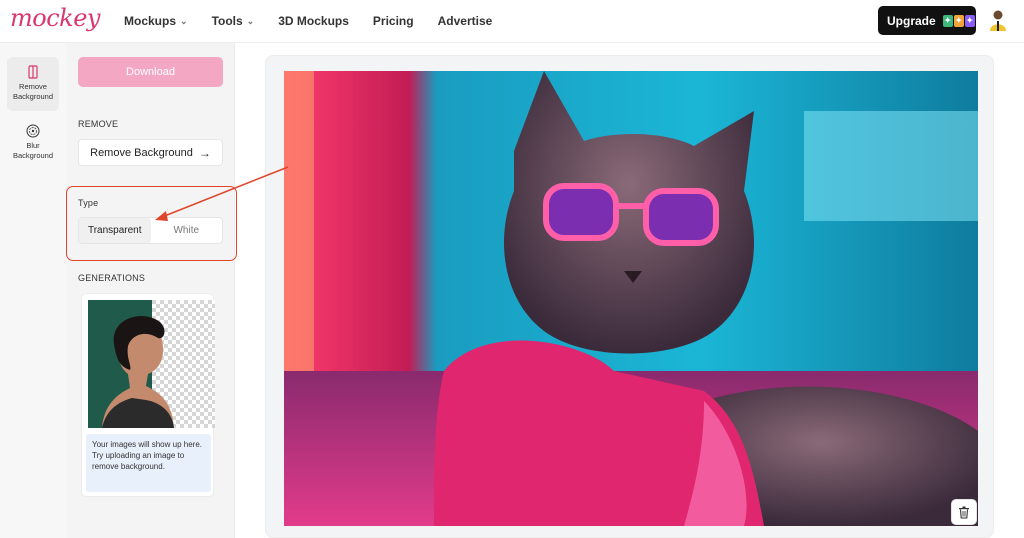  I want to click on sample-portrait-image, so click(151, 364).